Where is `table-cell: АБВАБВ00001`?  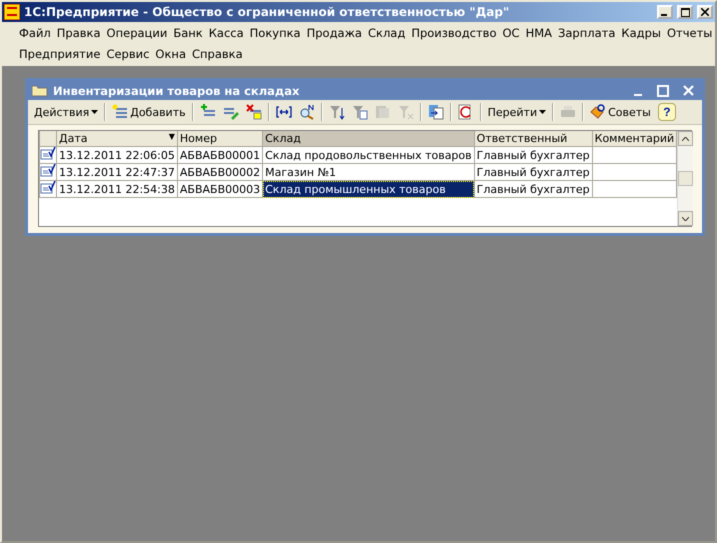
table-cell: АБВАБВ00001 is located at coordinates (220, 155).